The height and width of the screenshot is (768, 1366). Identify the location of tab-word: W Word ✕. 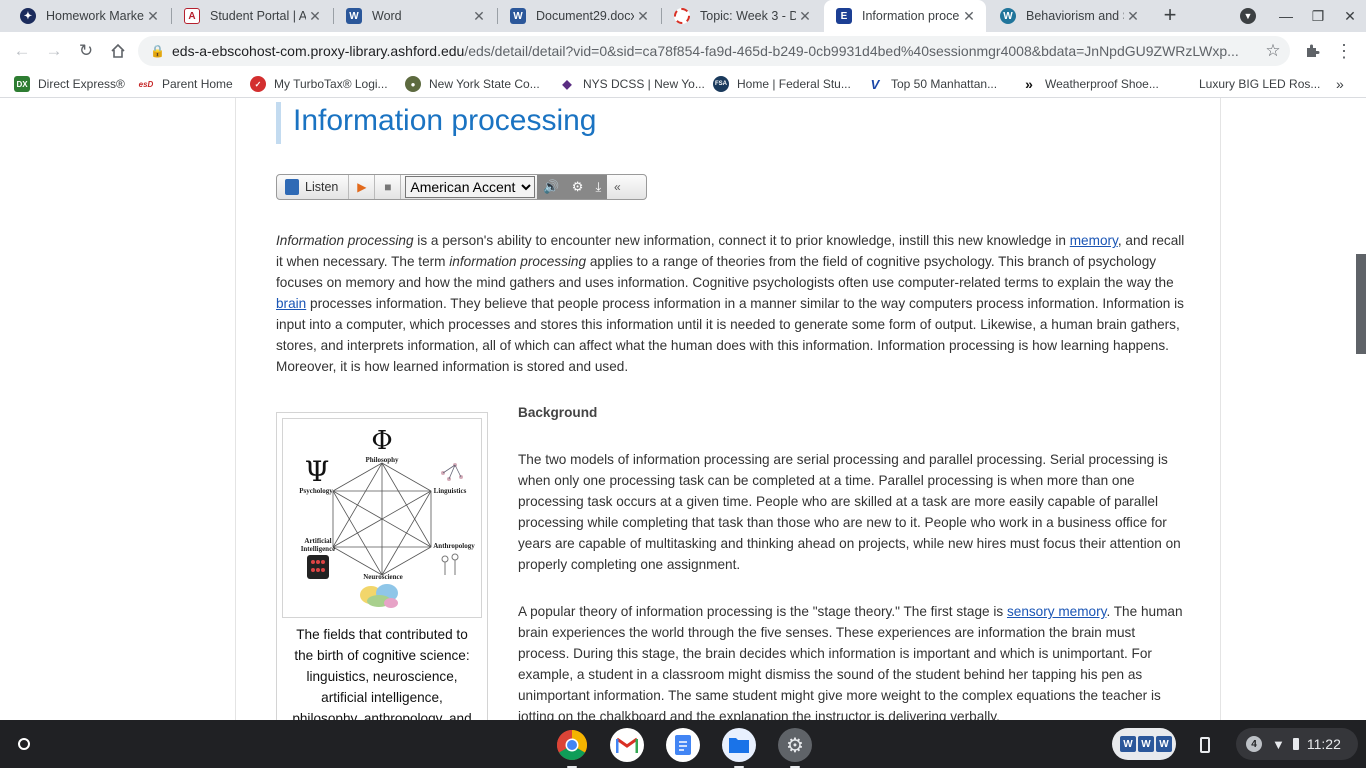
(415, 16).